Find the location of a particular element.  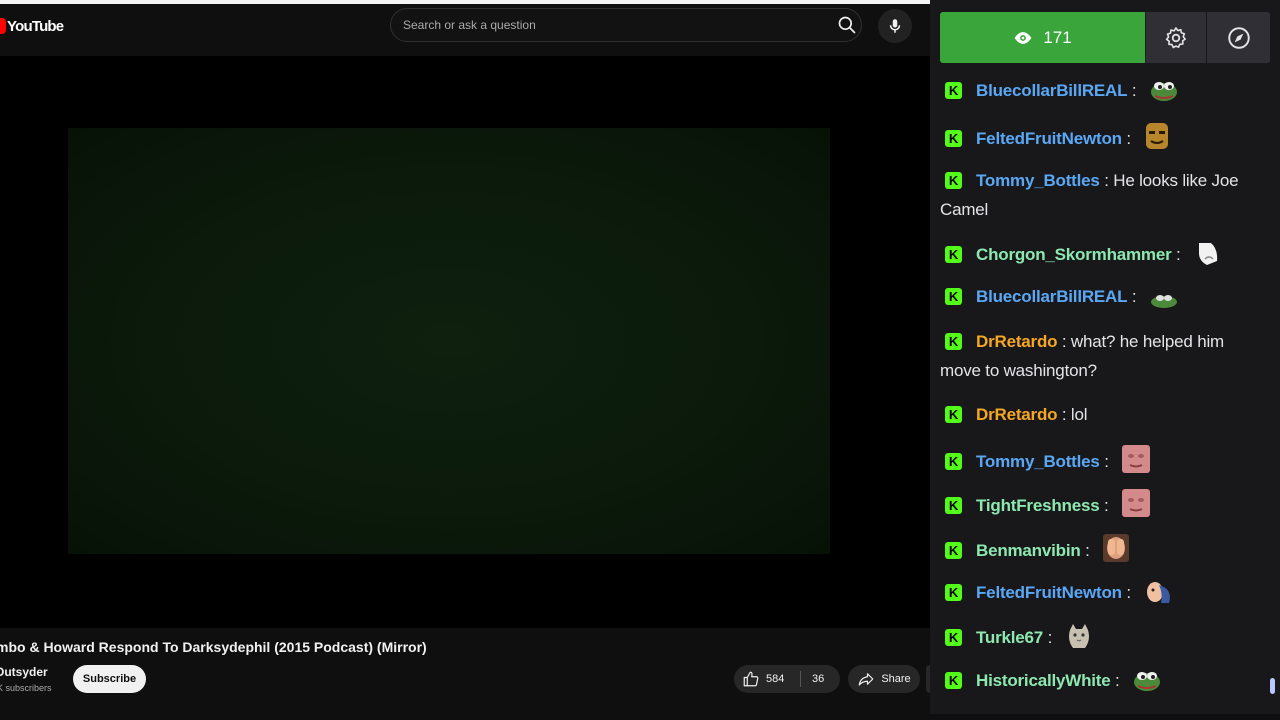

youtube-logo: YouTube is located at coordinates (32, 26).